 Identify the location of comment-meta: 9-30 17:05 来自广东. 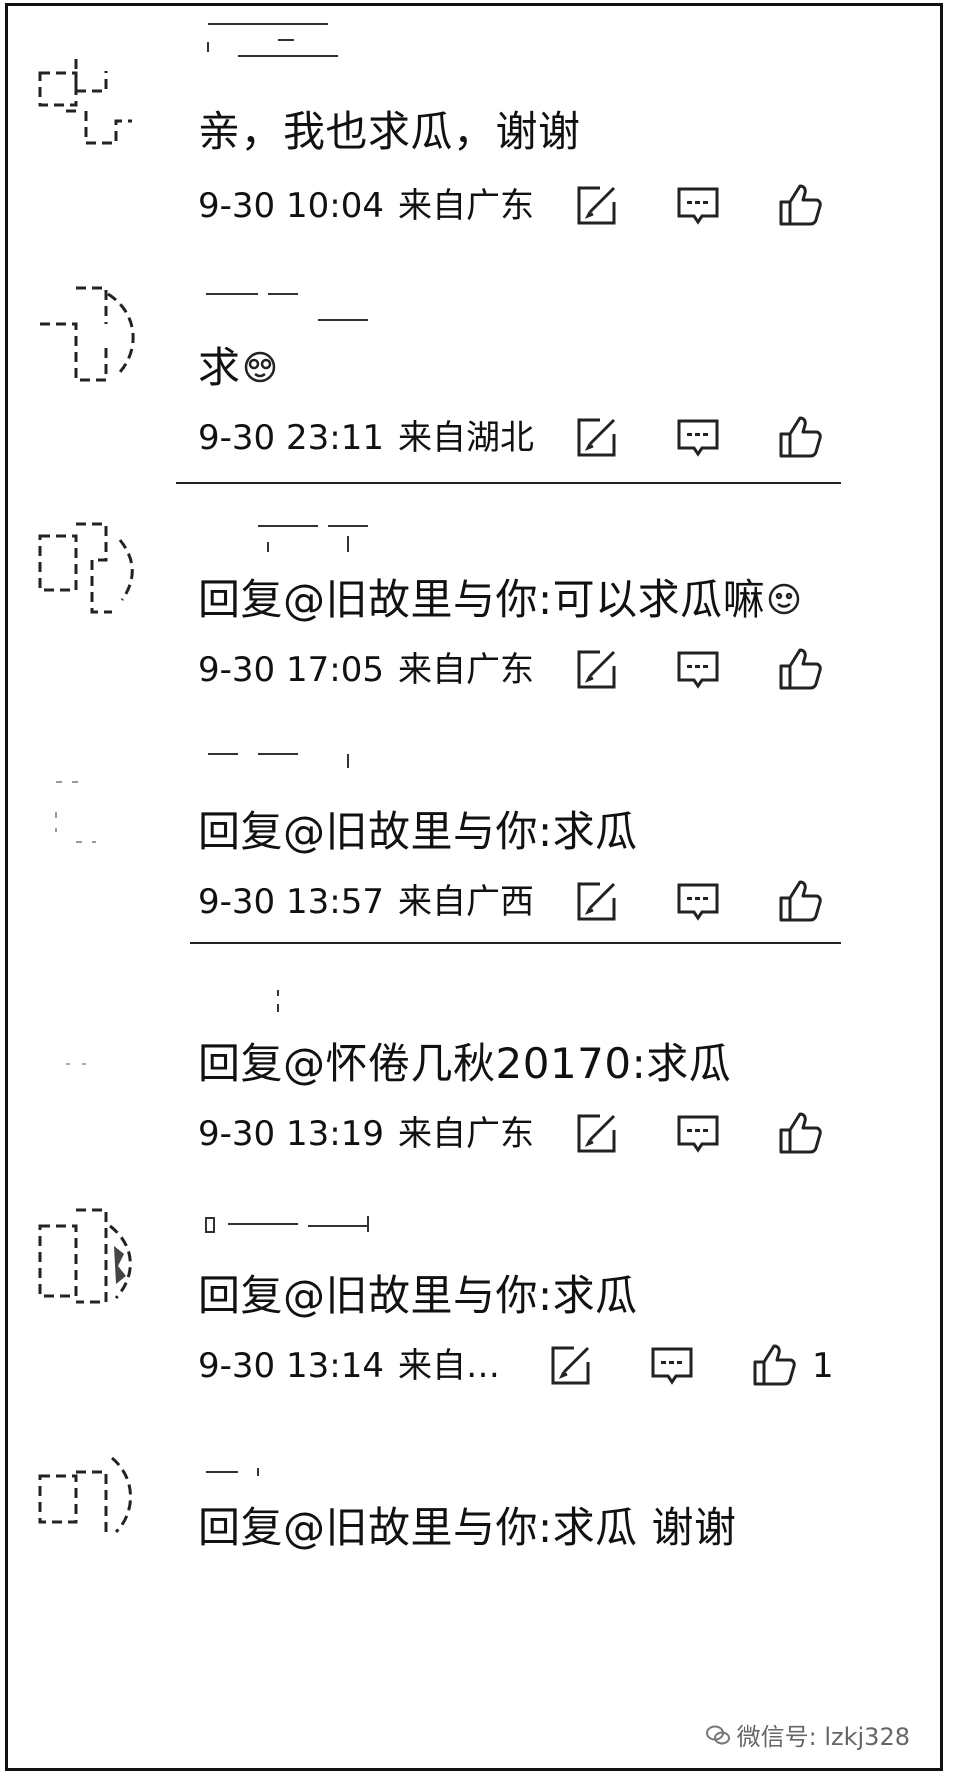
(366, 670).